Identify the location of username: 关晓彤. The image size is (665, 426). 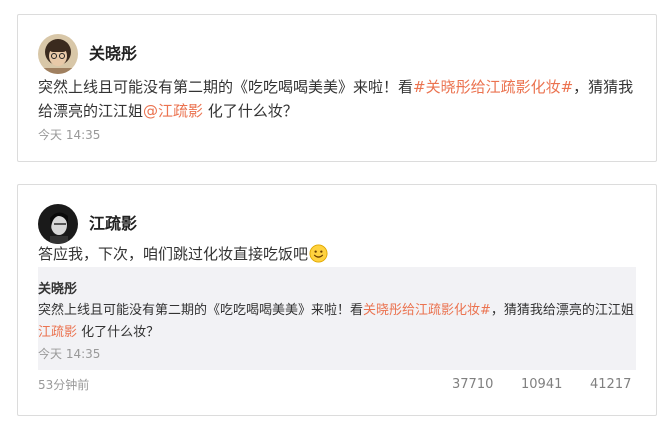
(113, 54).